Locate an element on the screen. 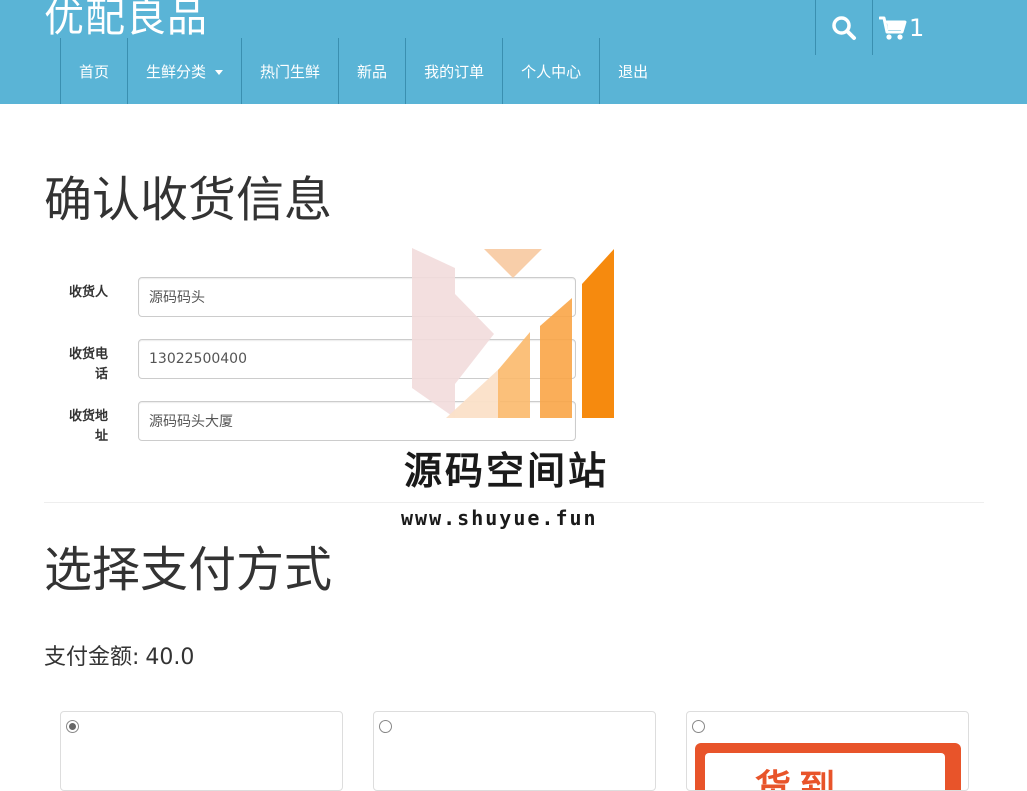 The image size is (1027, 791). nav-label: 个人中心 is located at coordinates (551, 71).